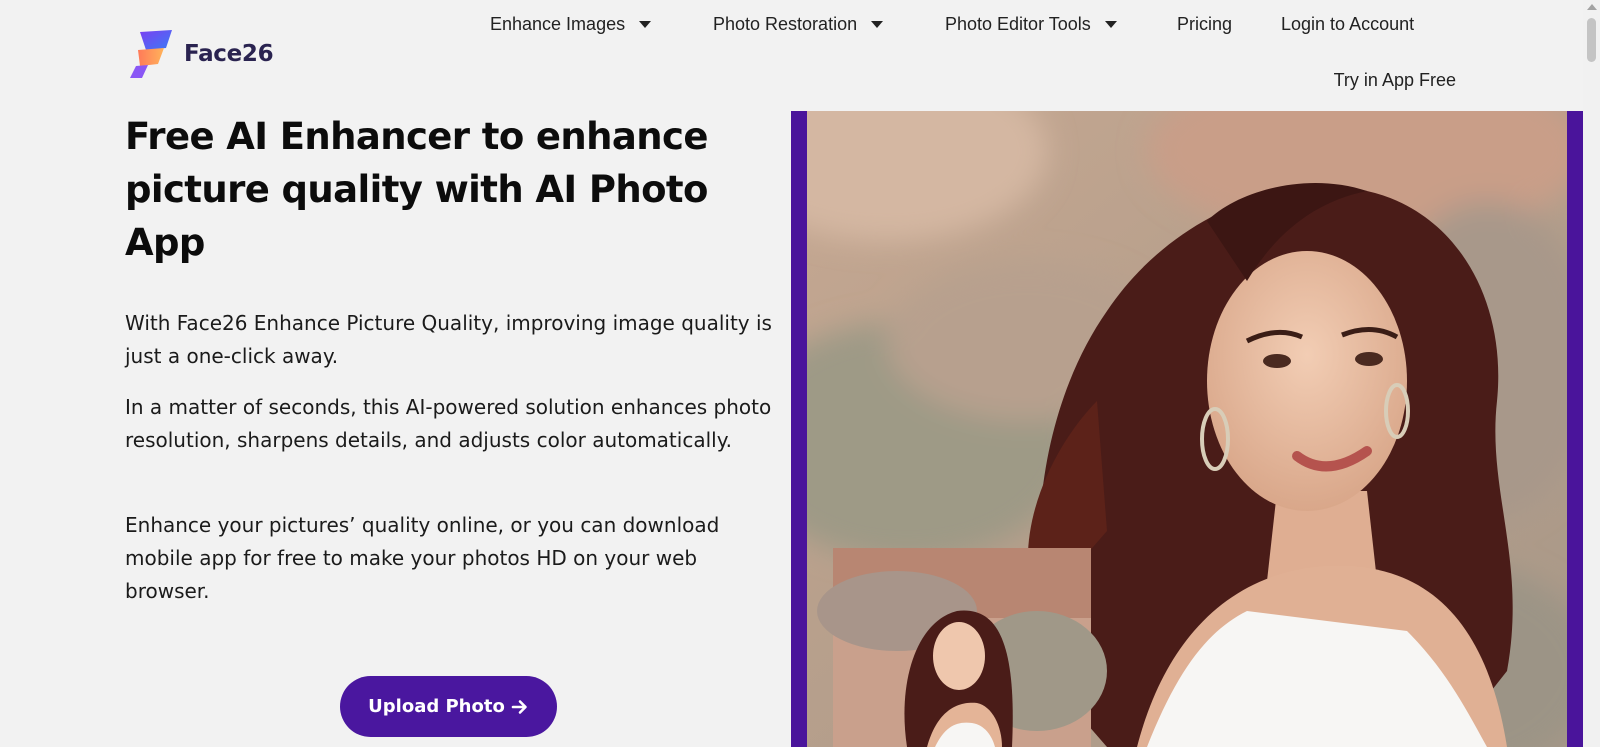 The image size is (1600, 747). I want to click on nav-label: Enhance Images, so click(558, 23).